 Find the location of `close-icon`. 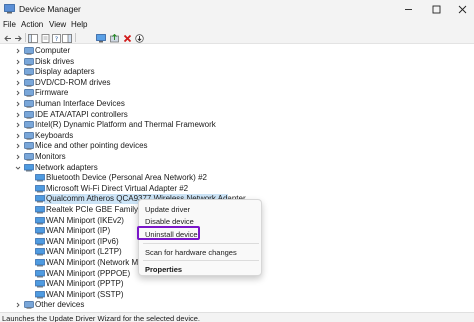

close-icon is located at coordinates (462, 9).